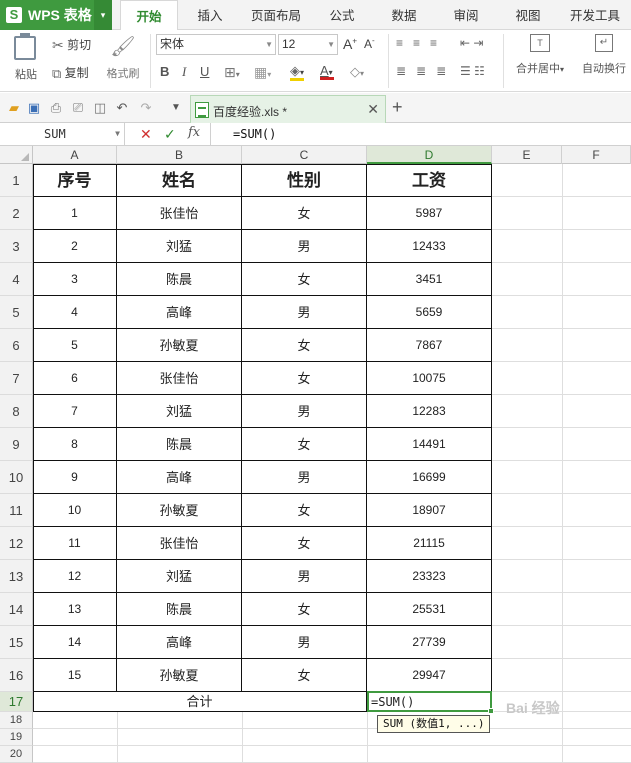 The height and width of the screenshot is (763, 631). Describe the element at coordinates (16, 754) in the screenshot. I see `row-header: 20` at that location.